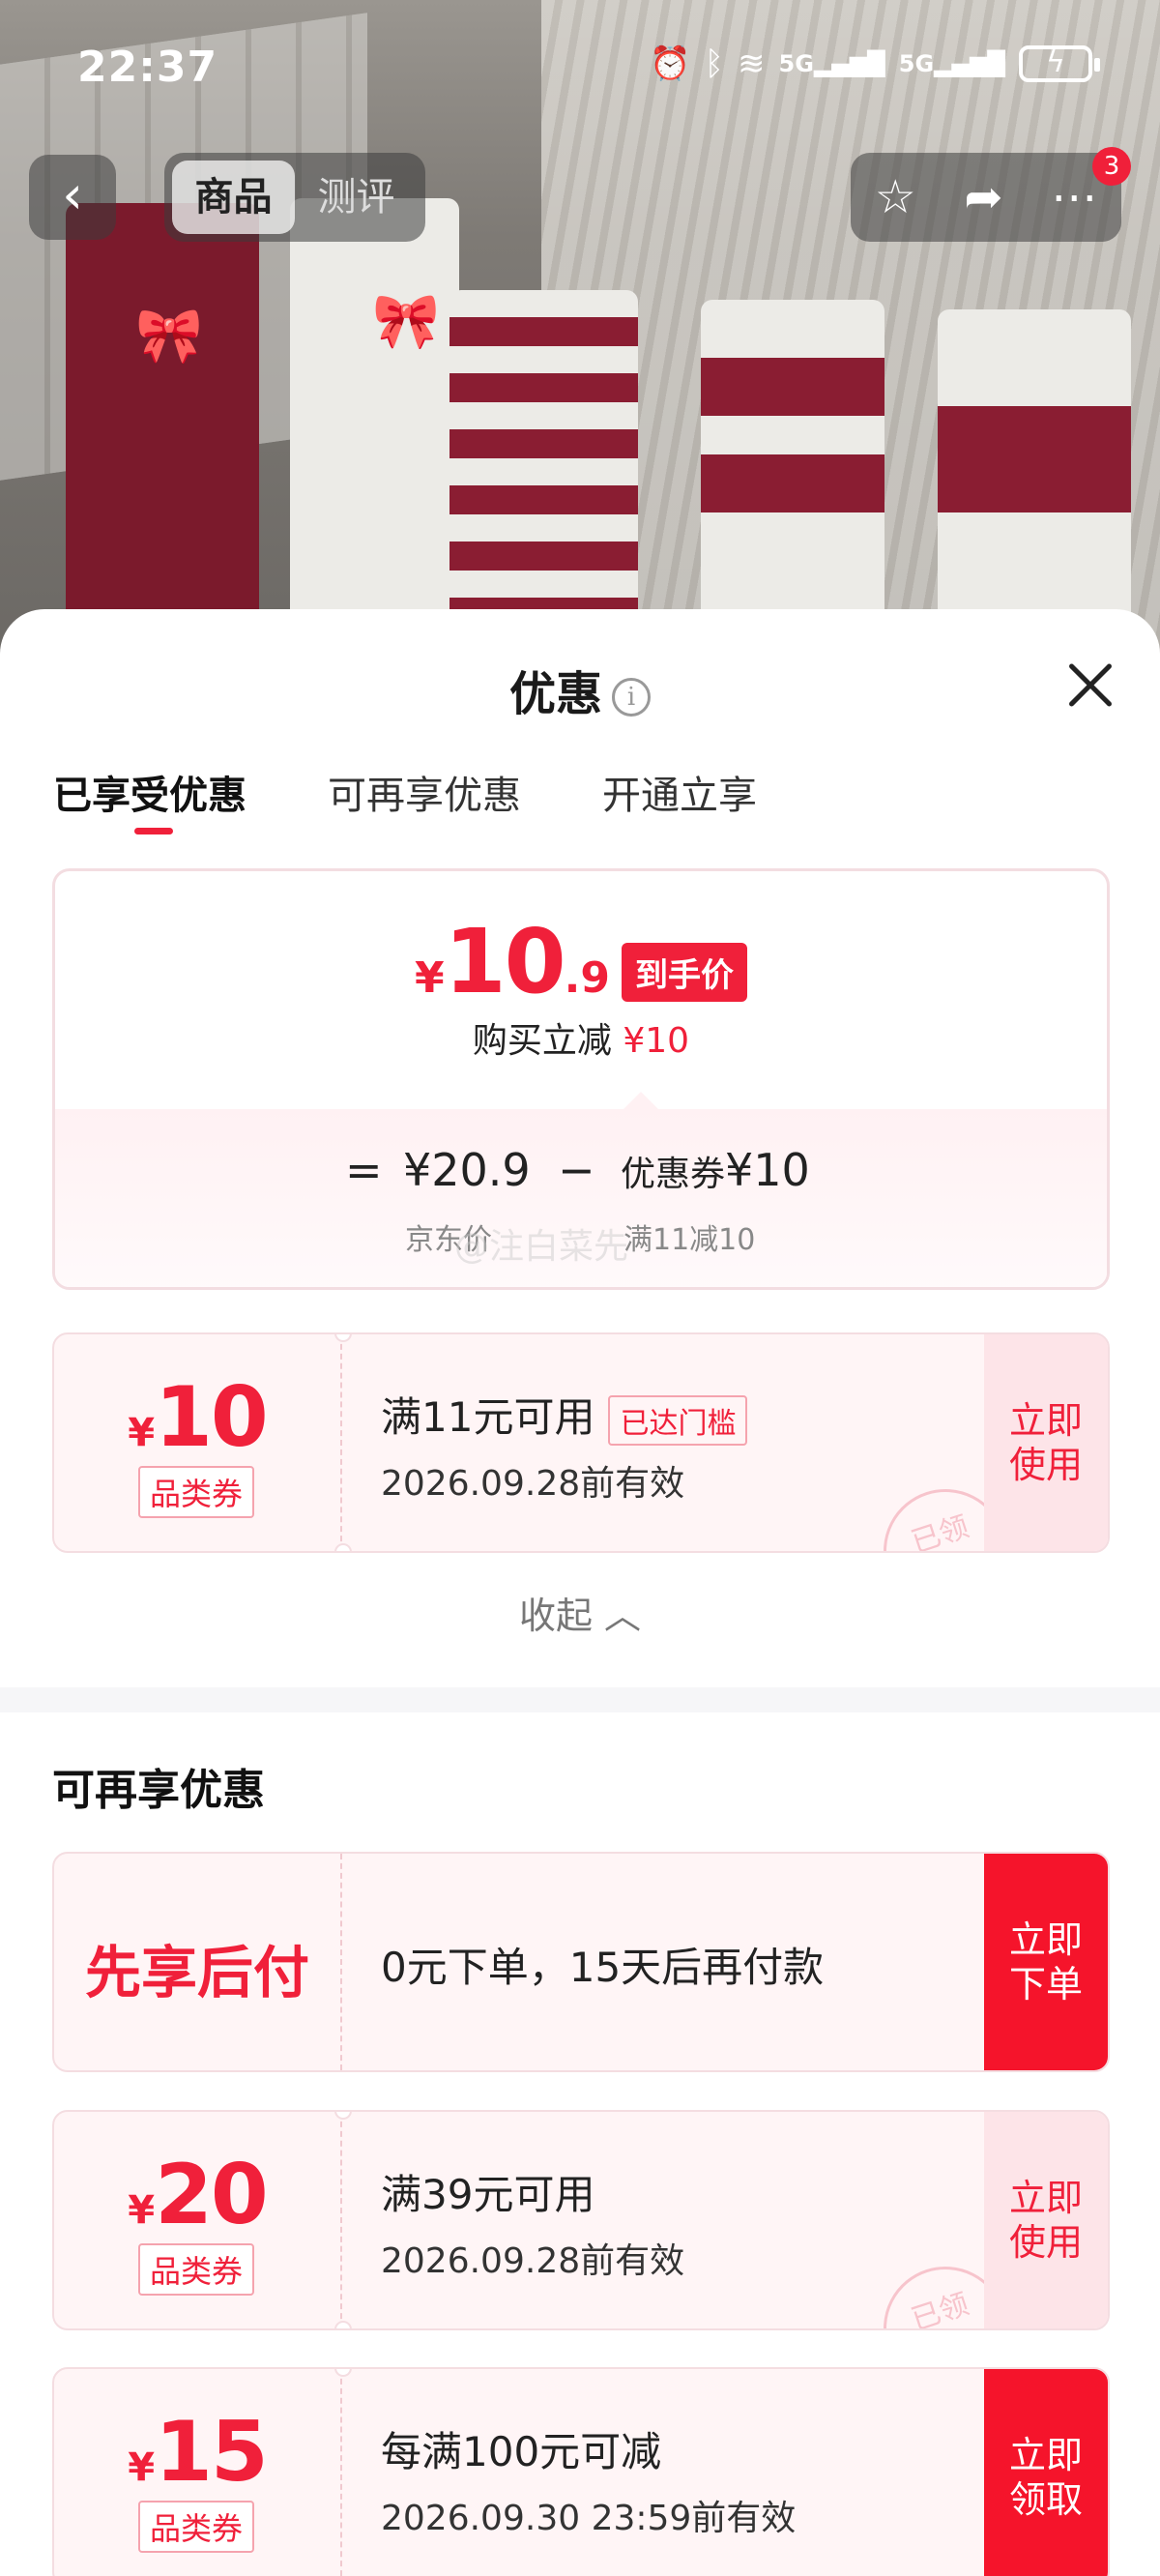  Describe the element at coordinates (425, 792) in the screenshot. I see `tab-more: 可再享优惠` at that location.